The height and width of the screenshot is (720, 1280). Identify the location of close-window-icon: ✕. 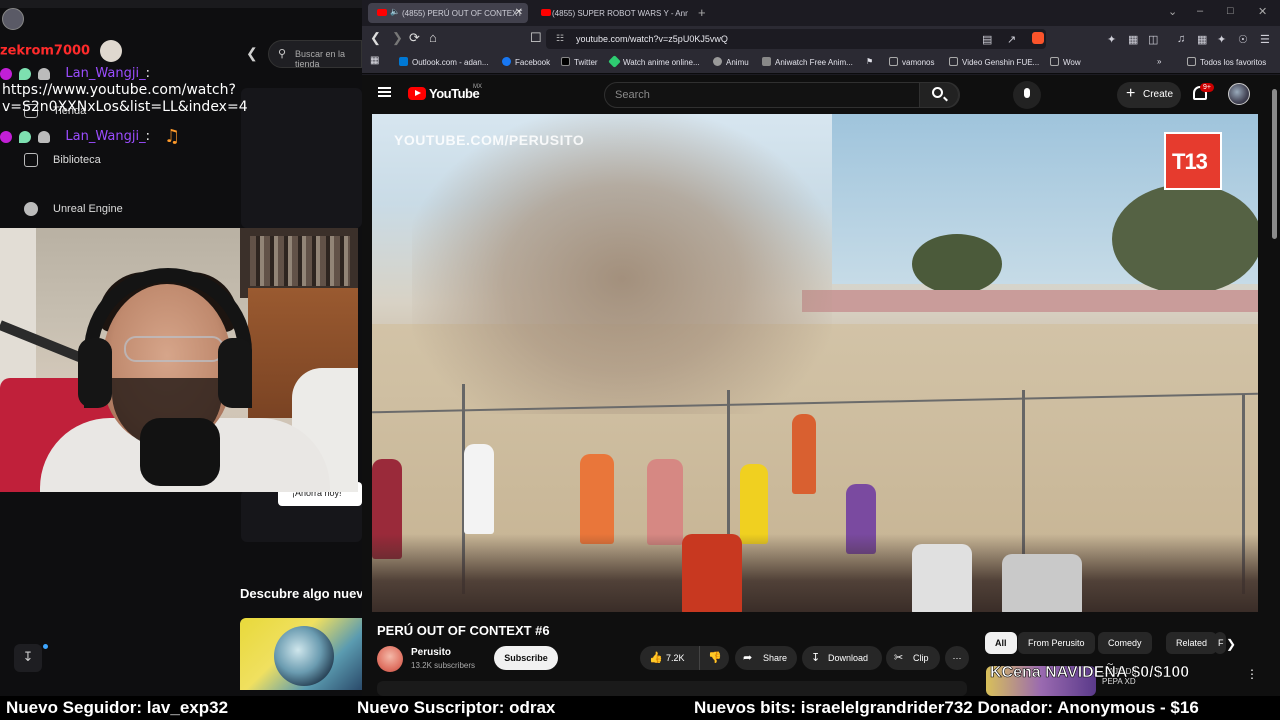
(1262, 11).